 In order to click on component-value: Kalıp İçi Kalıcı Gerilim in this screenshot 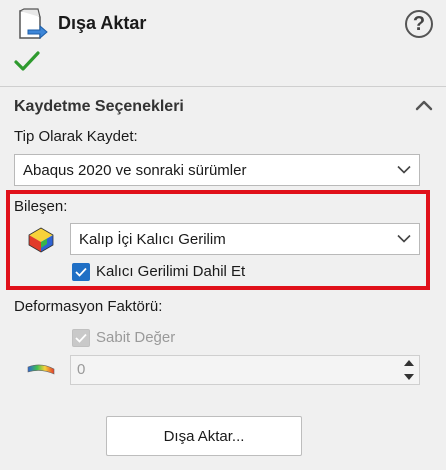, I will do `click(152, 239)`.